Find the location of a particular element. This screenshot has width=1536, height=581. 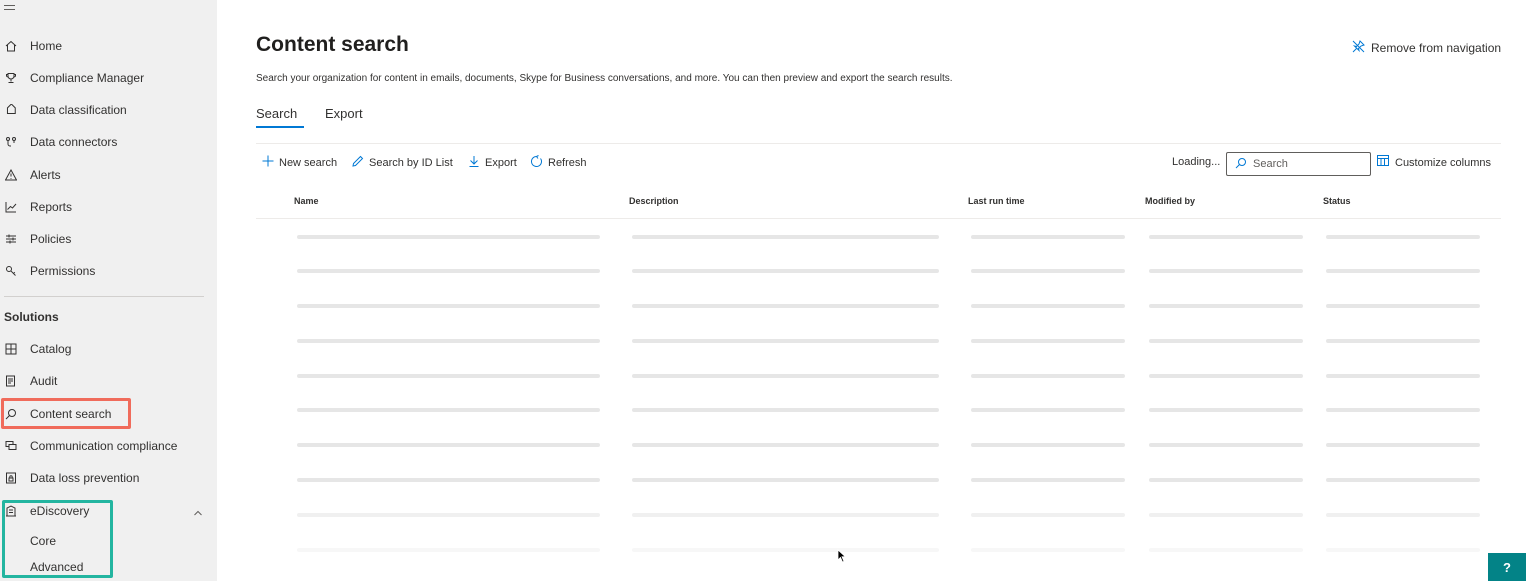

nav-item-label: Compliance Manager is located at coordinates (87, 78).